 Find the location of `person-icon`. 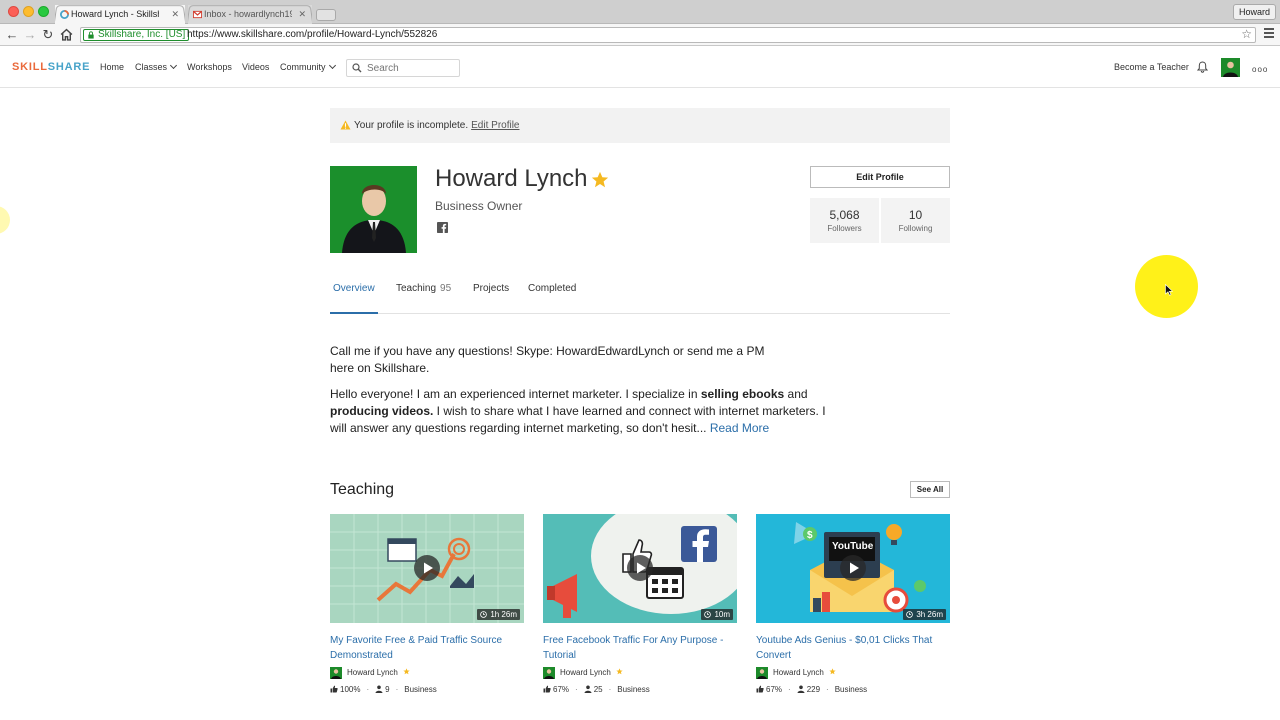

person-icon is located at coordinates (1230, 69).